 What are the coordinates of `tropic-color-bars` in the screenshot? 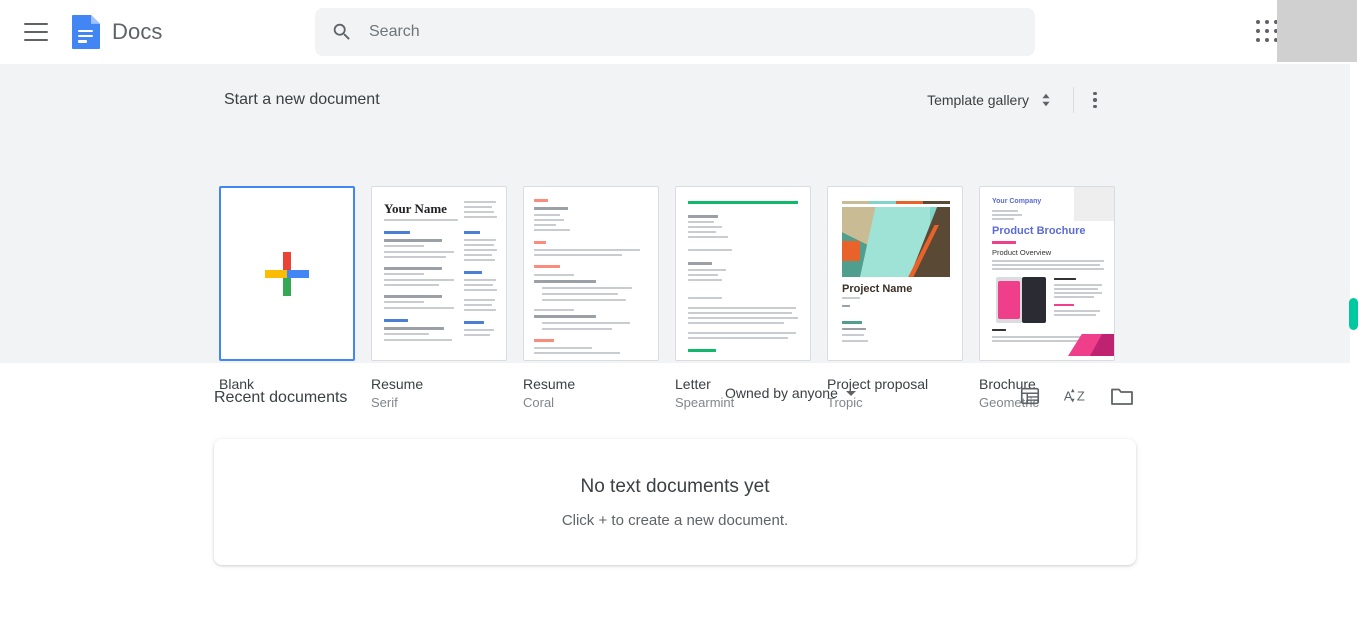 It's located at (896, 202).